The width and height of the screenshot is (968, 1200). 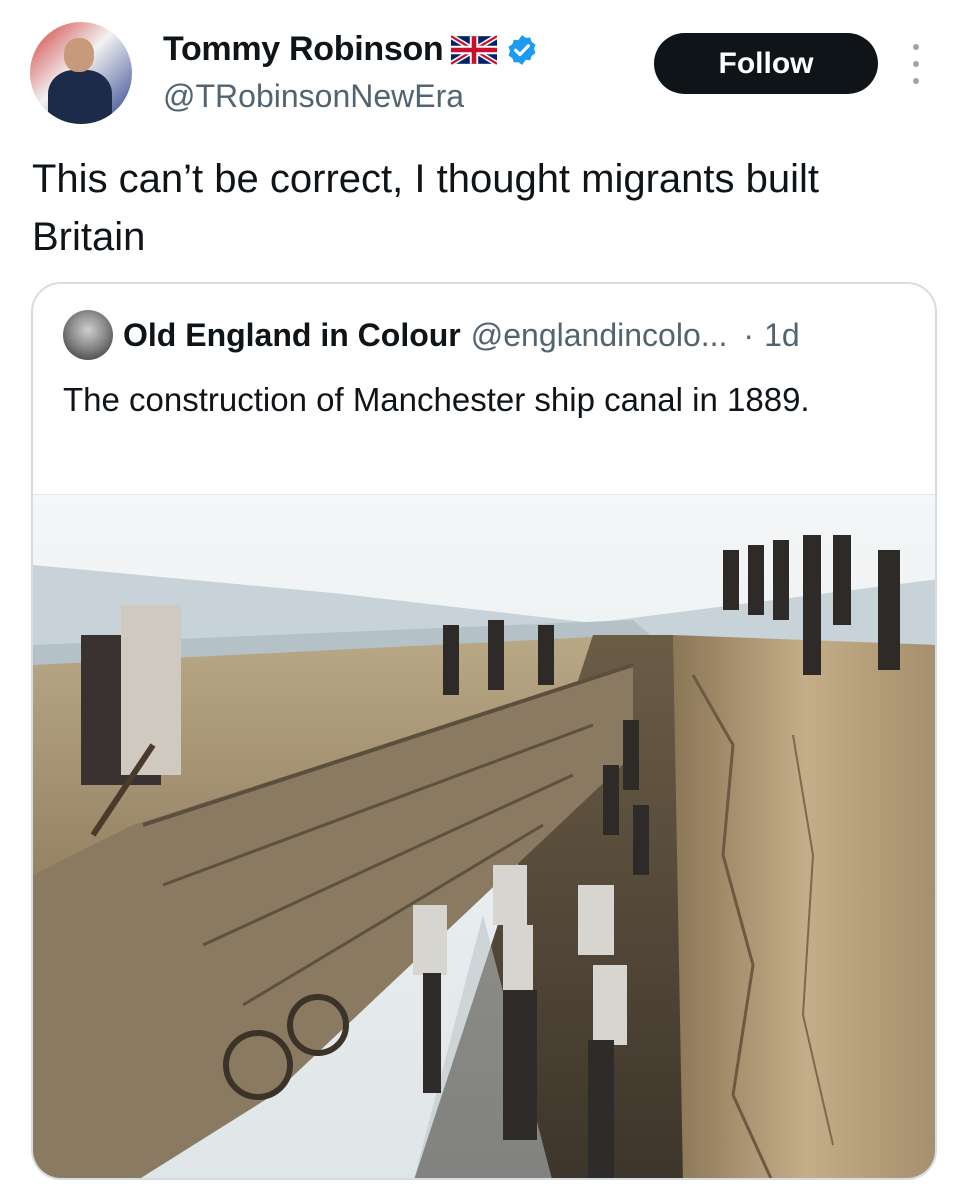 What do you see at coordinates (916, 64) in the screenshot?
I see `more-options-icon` at bounding box center [916, 64].